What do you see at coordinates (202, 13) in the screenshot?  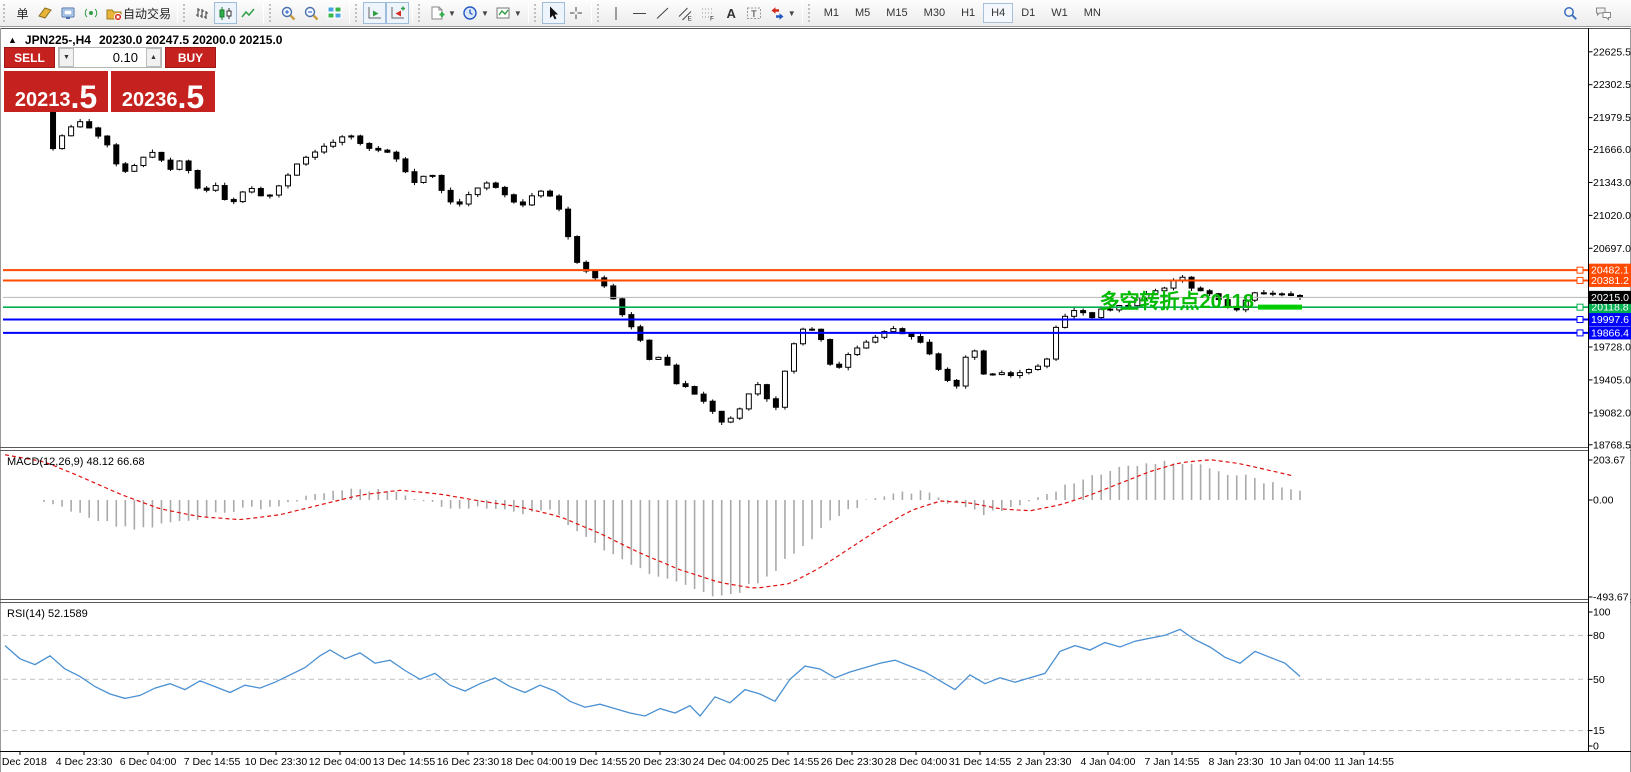 I see `bar-chart-button` at bounding box center [202, 13].